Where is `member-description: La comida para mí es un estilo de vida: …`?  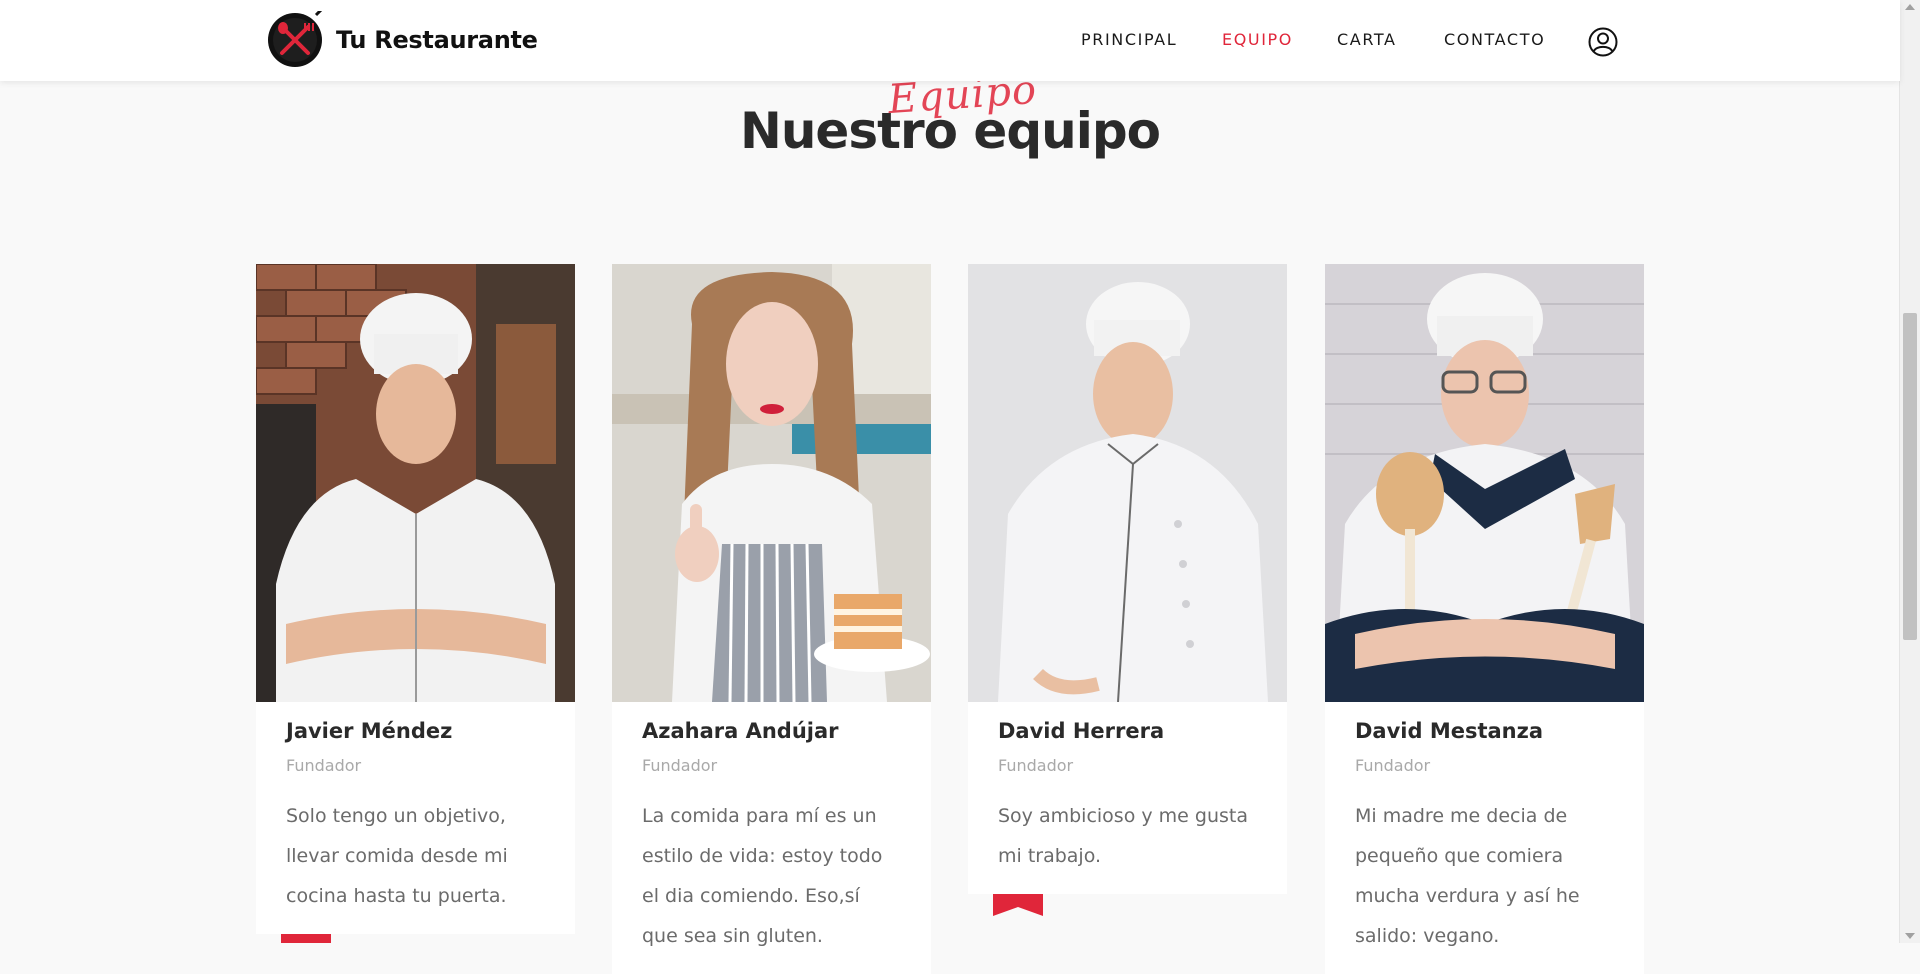
member-description: La comida para mí es un estilo de vida: … is located at coordinates (762, 876).